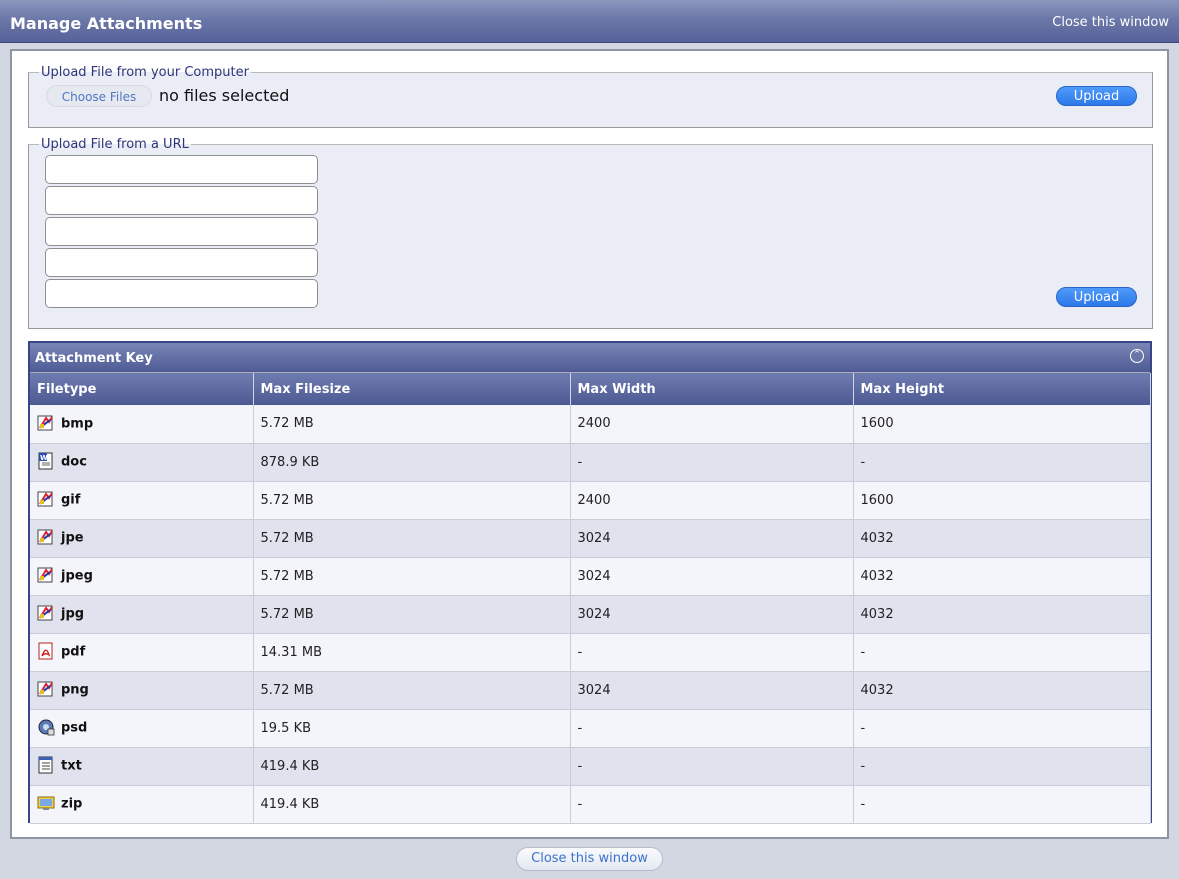 Image resolution: width=1179 pixels, height=879 pixels. What do you see at coordinates (142, 576) in the screenshot?
I see `filetype-cell: jpeg` at bounding box center [142, 576].